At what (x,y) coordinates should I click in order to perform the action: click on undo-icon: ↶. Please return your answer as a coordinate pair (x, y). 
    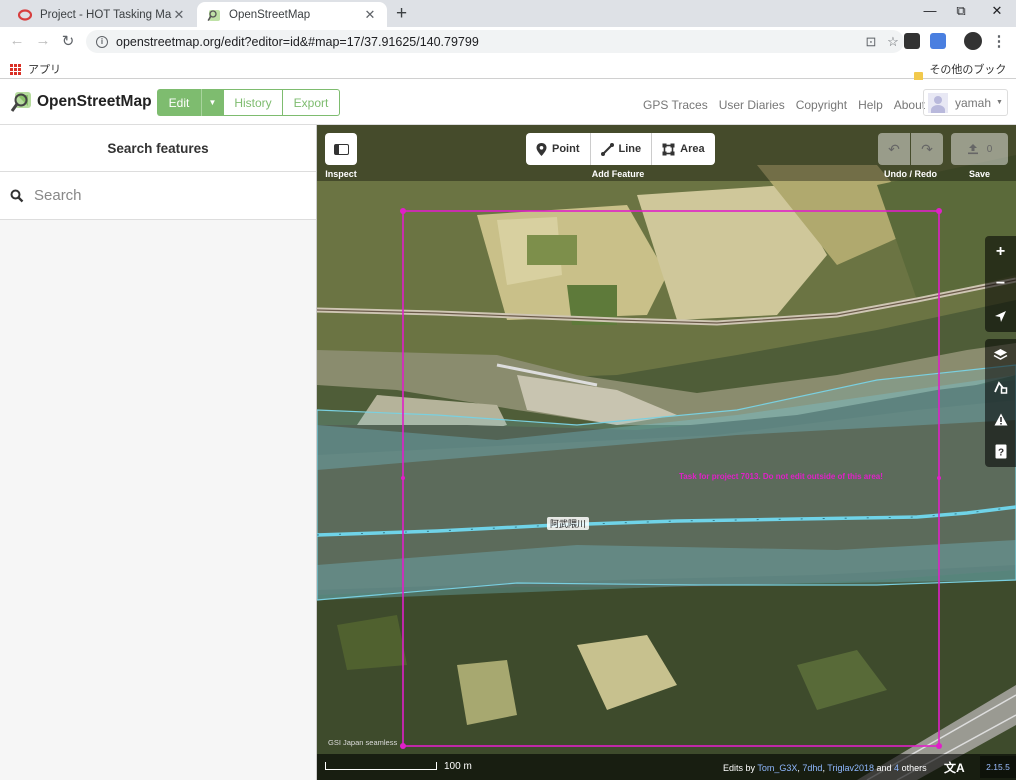
    Looking at the image, I should click on (894, 149).